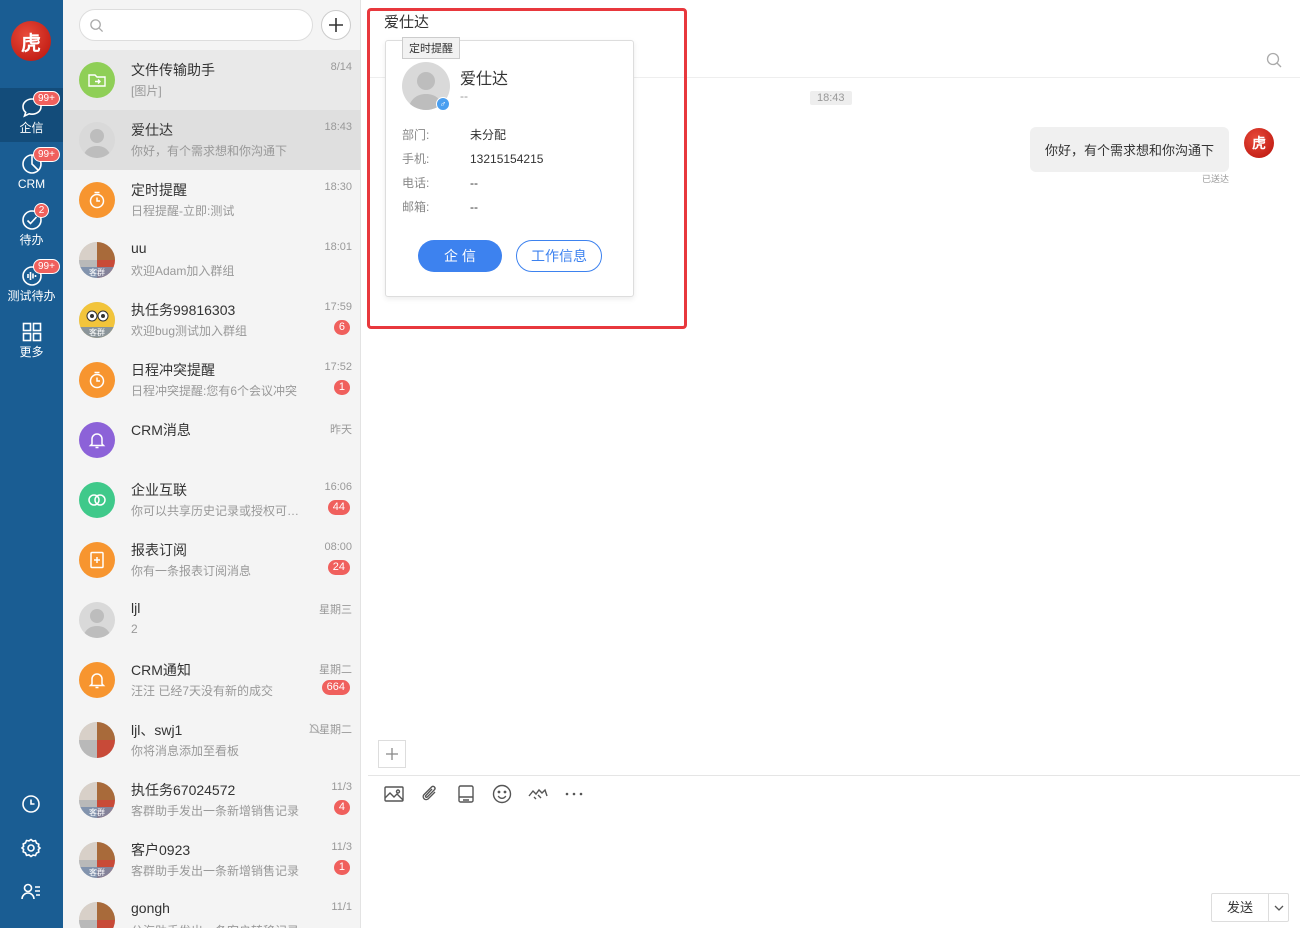  Describe the element at coordinates (31, 332) in the screenshot. I see `grid-icon` at that location.